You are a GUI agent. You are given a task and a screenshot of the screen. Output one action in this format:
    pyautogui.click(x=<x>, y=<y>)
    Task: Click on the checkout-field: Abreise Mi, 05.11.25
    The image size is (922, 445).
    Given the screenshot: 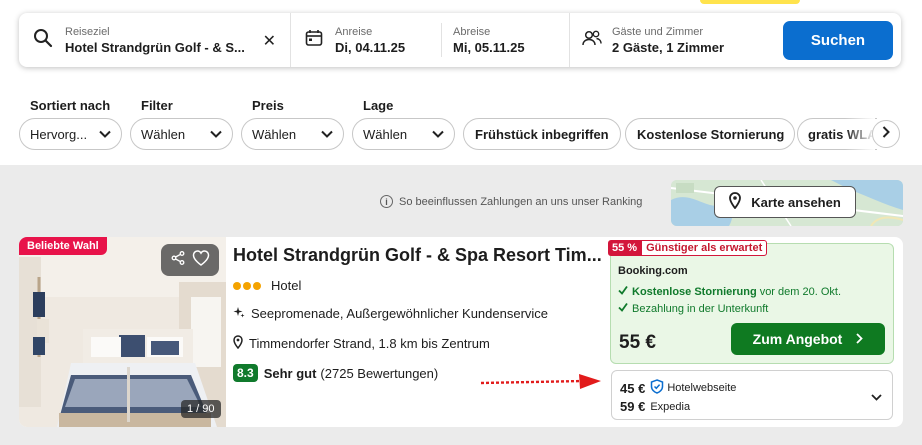 What is the action you would take?
    pyautogui.click(x=506, y=40)
    